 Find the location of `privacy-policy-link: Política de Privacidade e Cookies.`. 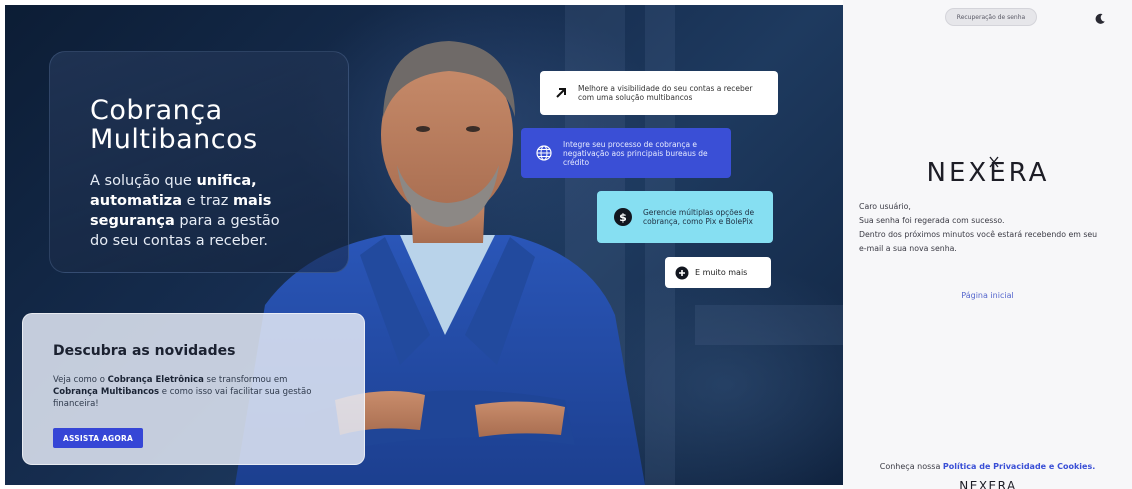

privacy-policy-link: Política de Privacidade e Cookies. is located at coordinates (1019, 466).